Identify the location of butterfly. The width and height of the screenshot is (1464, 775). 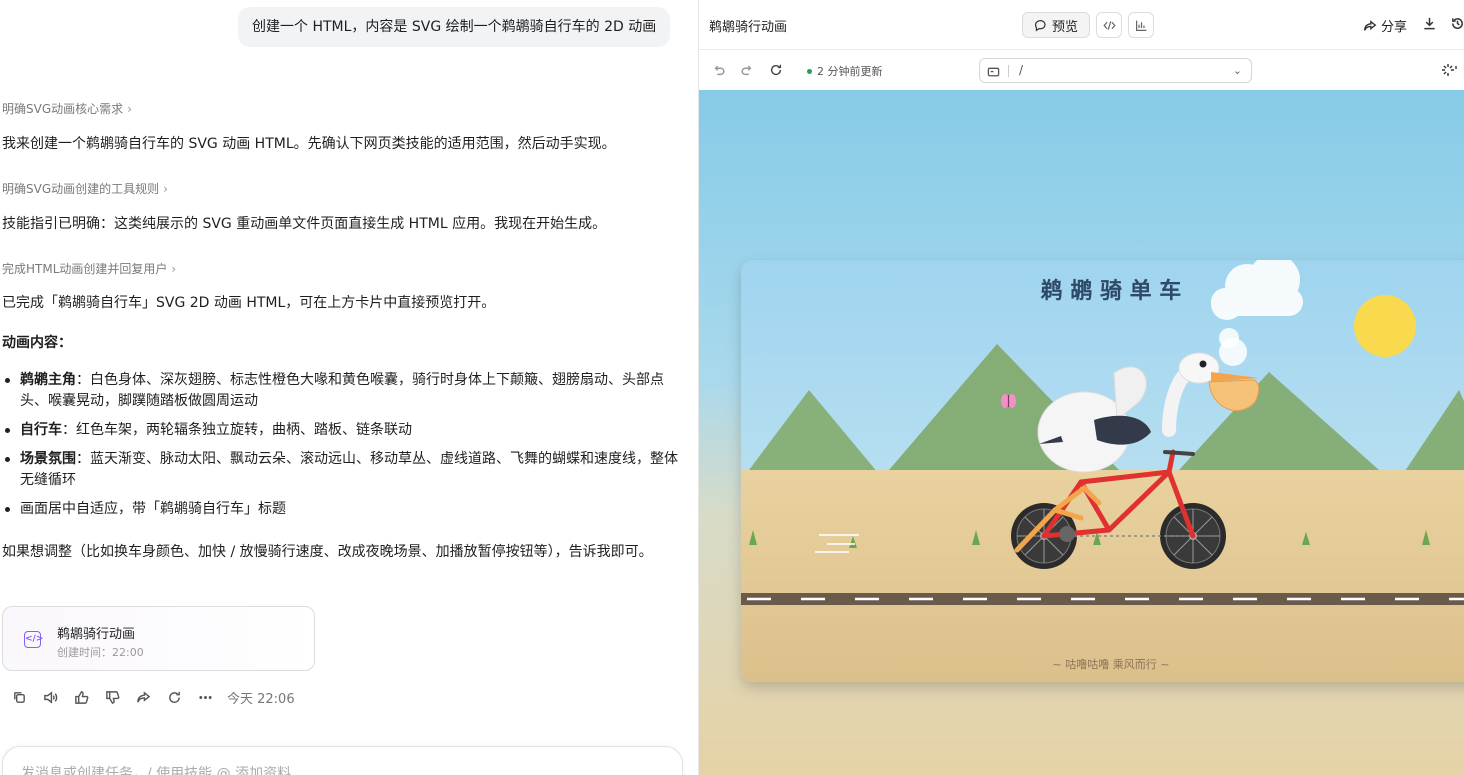
(1008, 401).